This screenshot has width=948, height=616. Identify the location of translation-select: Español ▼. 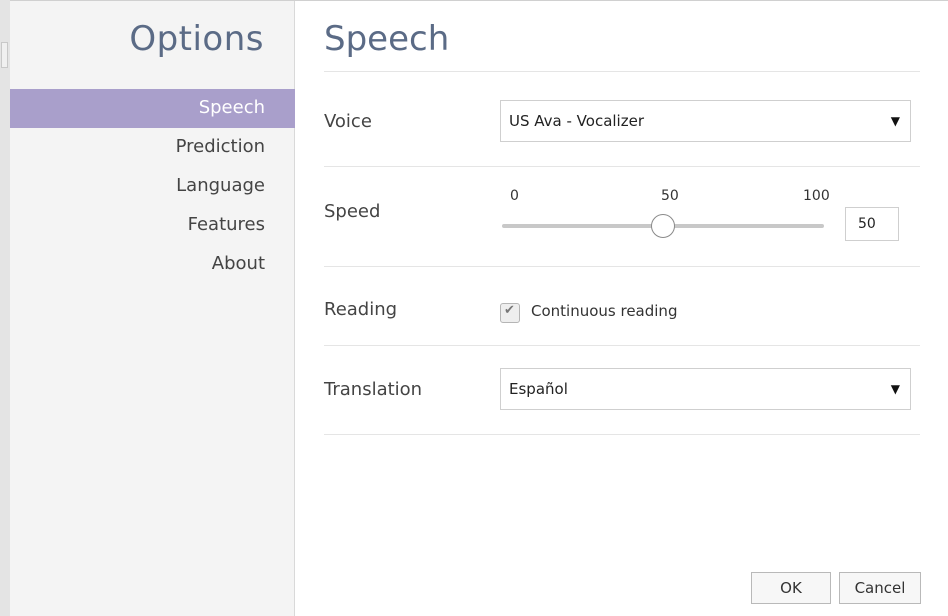
(705, 389).